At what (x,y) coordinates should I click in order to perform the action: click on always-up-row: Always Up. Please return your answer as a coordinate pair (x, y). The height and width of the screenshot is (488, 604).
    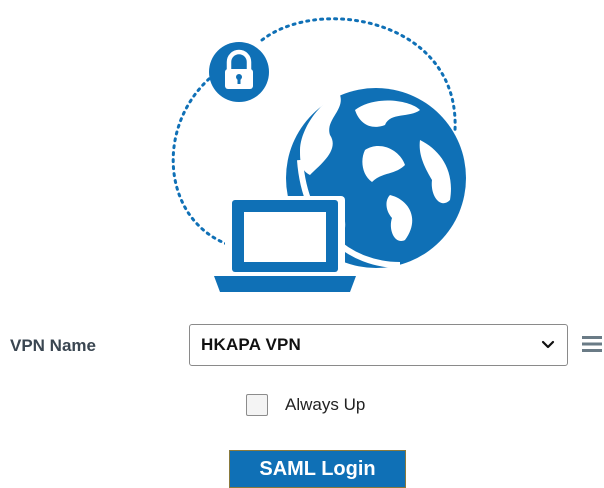
    Looking at the image, I should click on (305, 405).